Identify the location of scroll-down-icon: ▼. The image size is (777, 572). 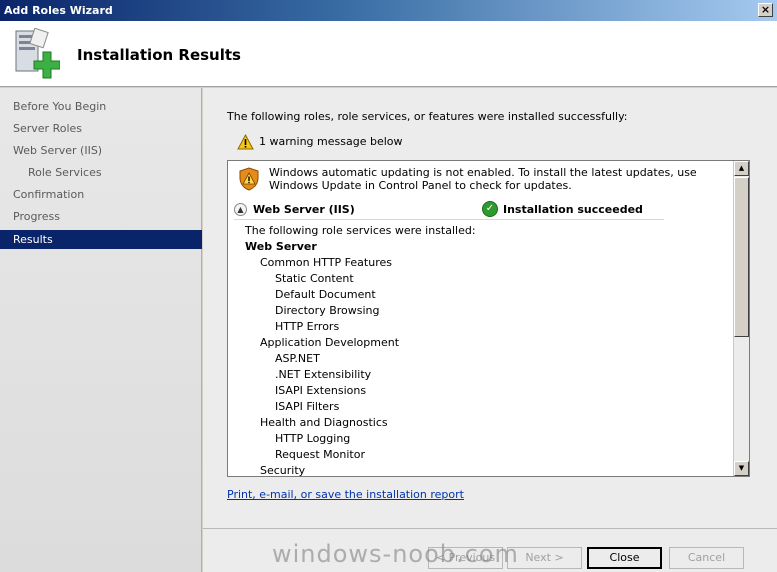
(741, 468).